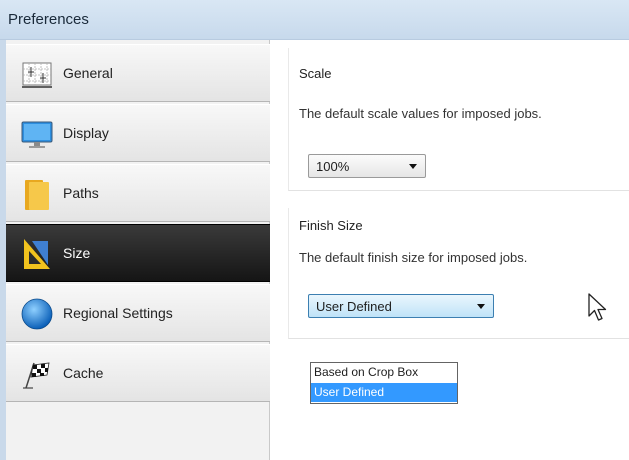 The height and width of the screenshot is (460, 629). I want to click on sidebar-item-cache: Cache, so click(138, 373).